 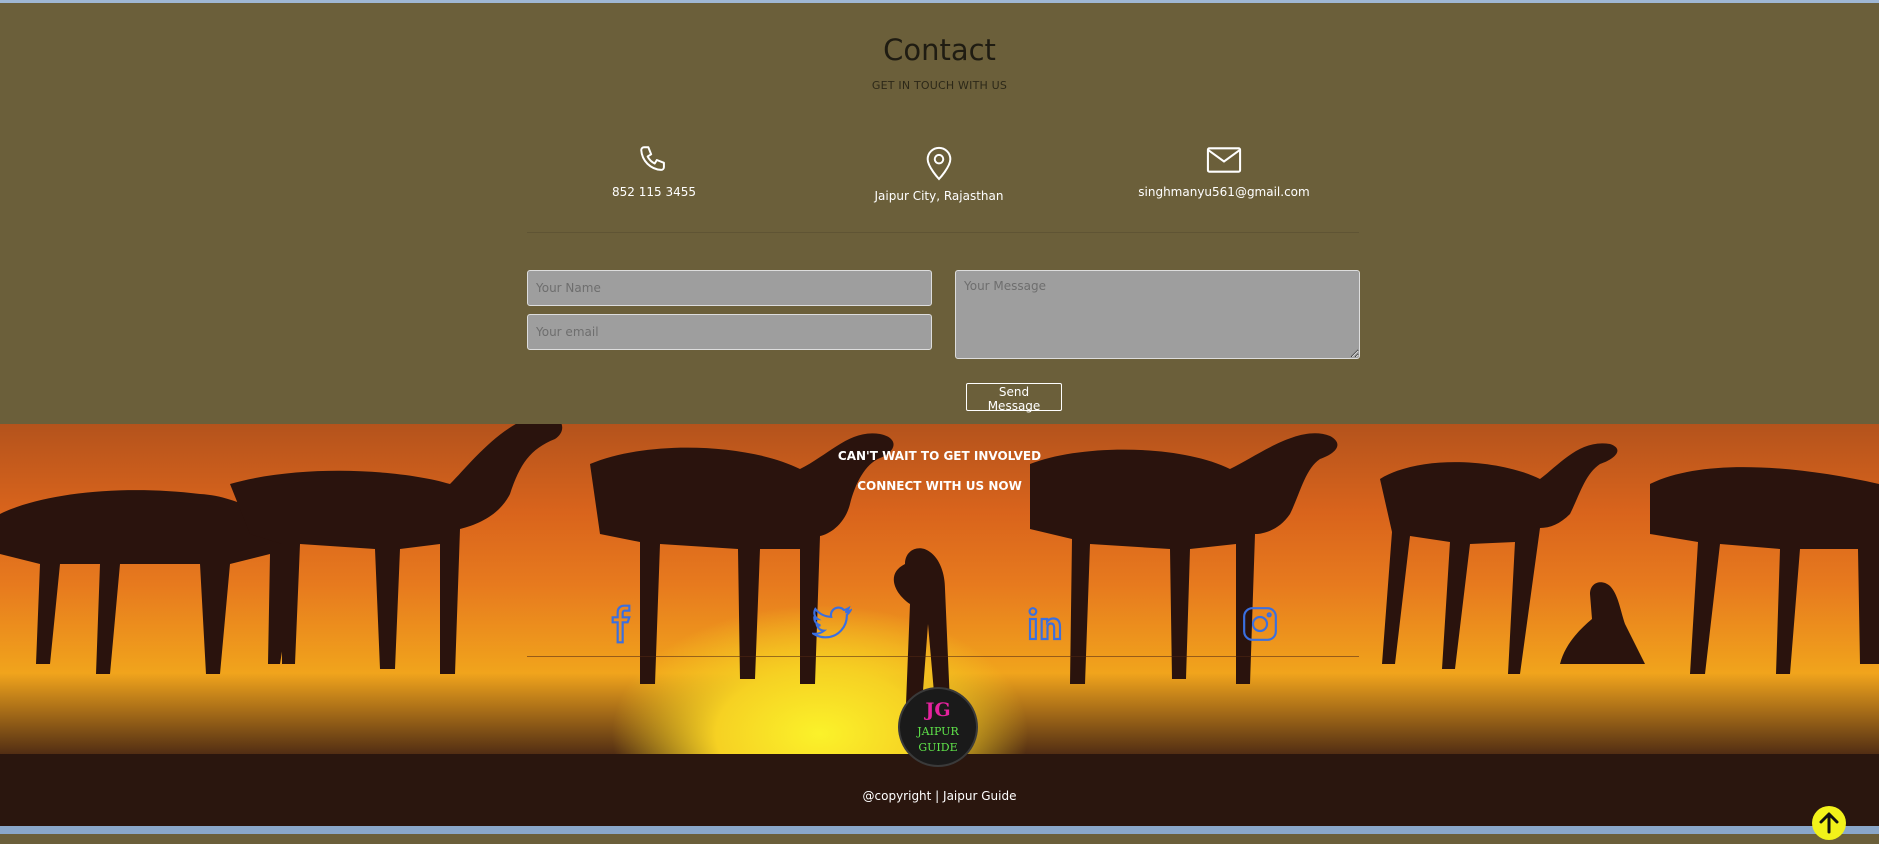 What do you see at coordinates (729, 288) in the screenshot?
I see `name-input` at bounding box center [729, 288].